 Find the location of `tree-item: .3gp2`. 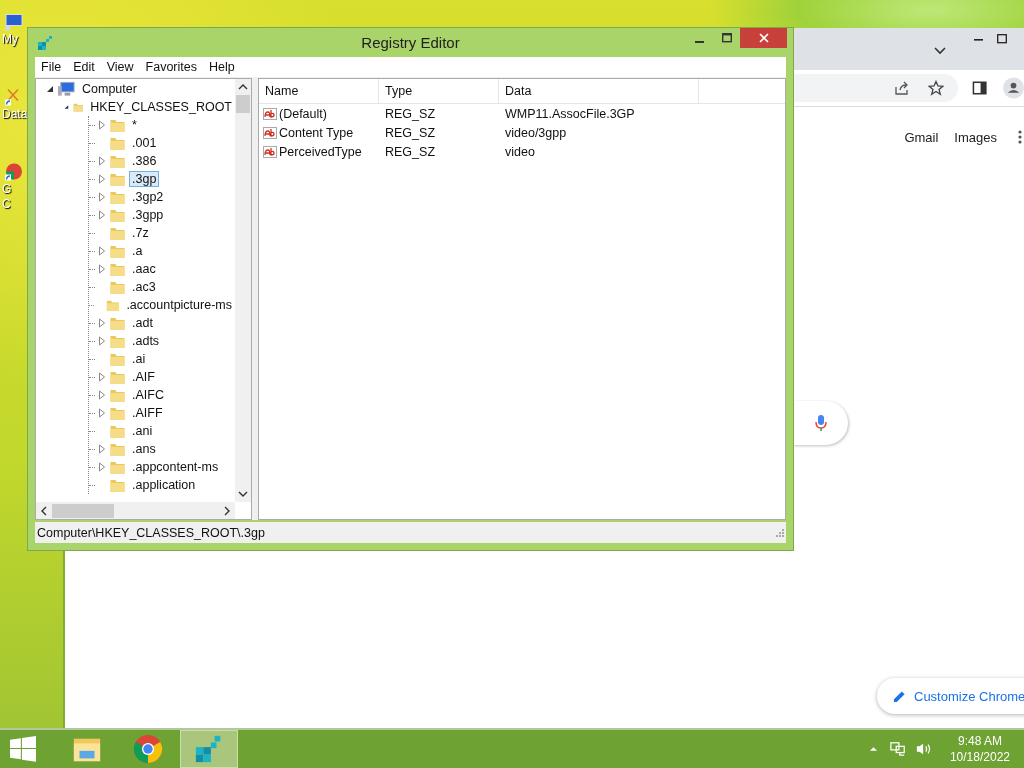

tree-item: .3gp2 is located at coordinates (148, 197).